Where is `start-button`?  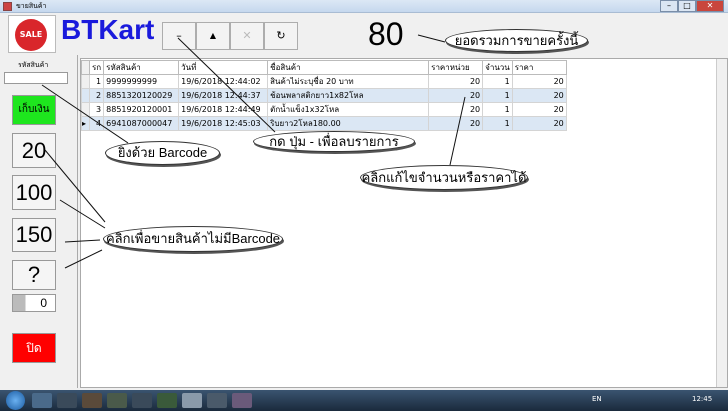
start-button is located at coordinates (15, 400).